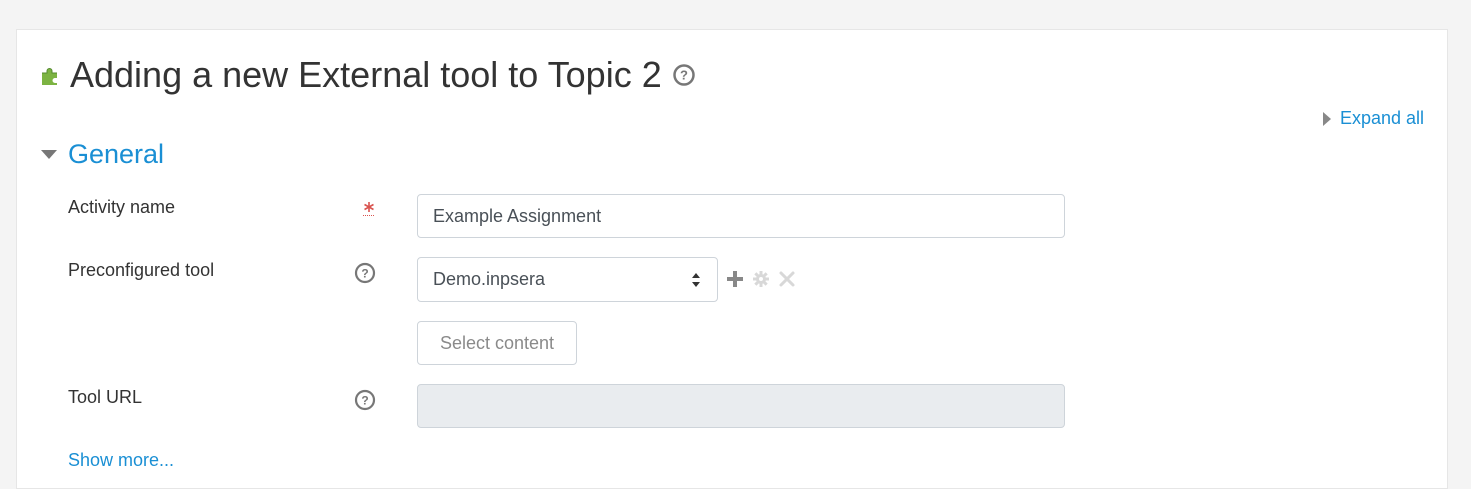  Describe the element at coordinates (735, 279) in the screenshot. I see `plus-icon` at that location.